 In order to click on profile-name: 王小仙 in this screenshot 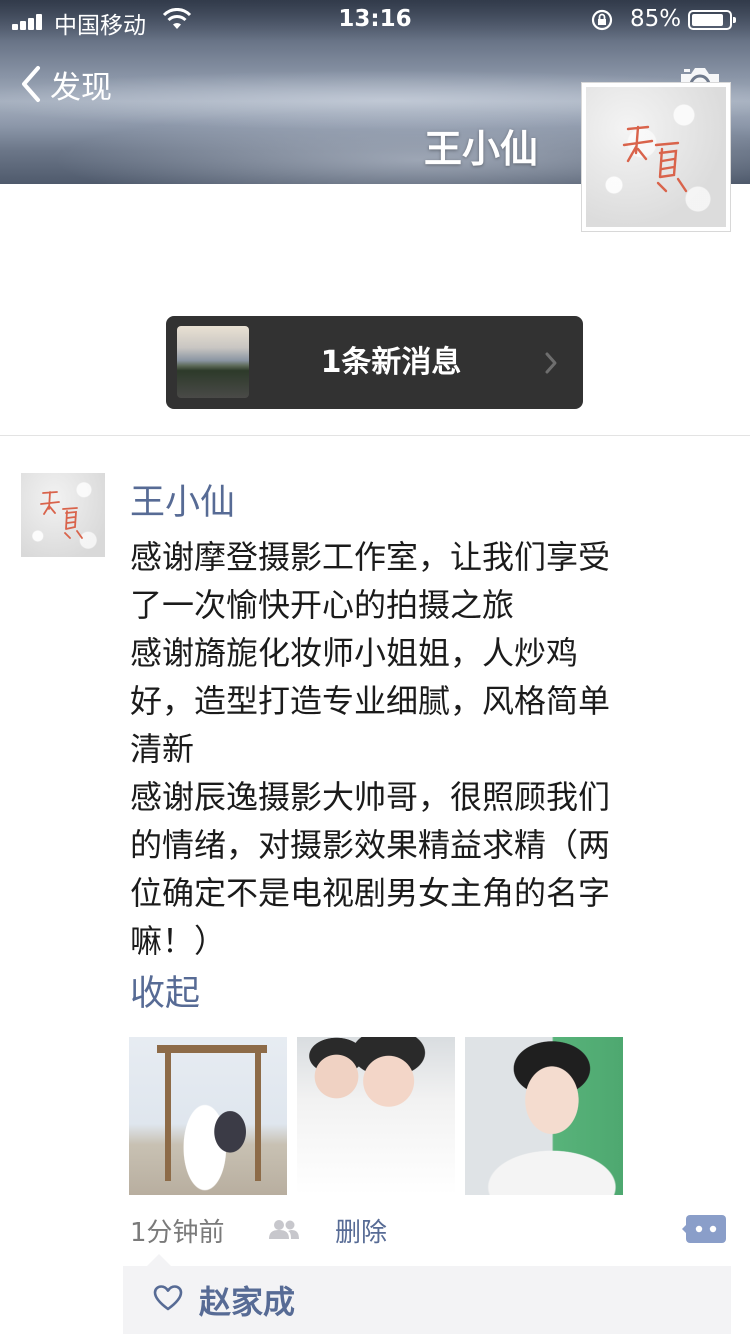, I will do `click(480, 149)`.